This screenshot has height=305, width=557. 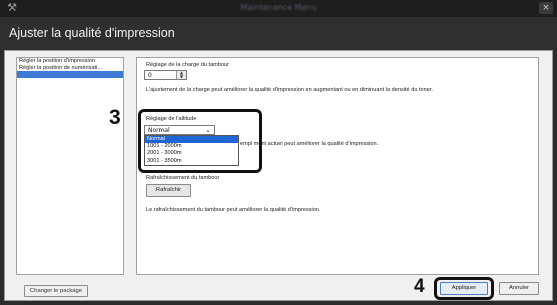 I want to click on page-header: Ajuster la qualité d'impression, so click(x=278, y=33).